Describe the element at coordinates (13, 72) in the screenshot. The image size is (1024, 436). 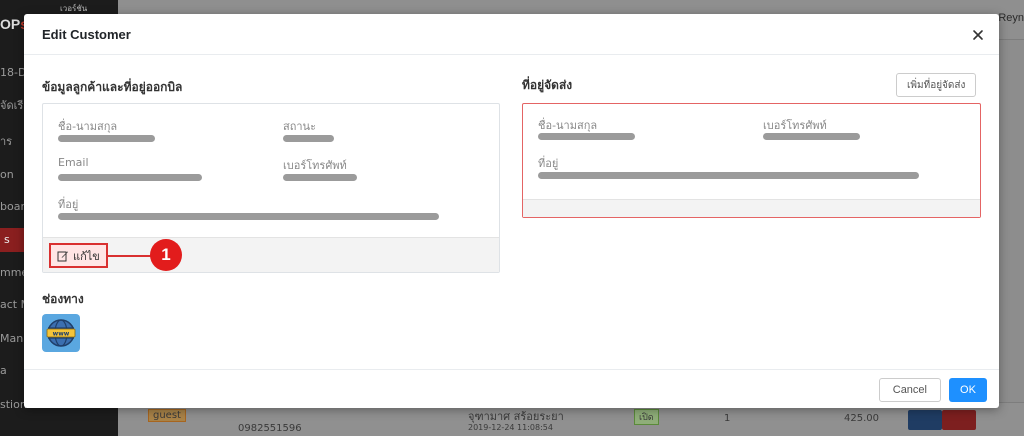
I see `sidebar-item: 18-D` at that location.